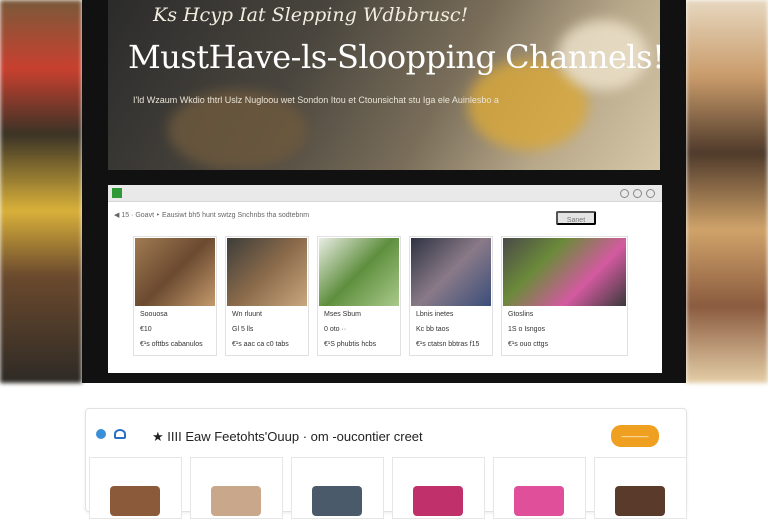  I want to click on search-button: Sanet, so click(576, 218).